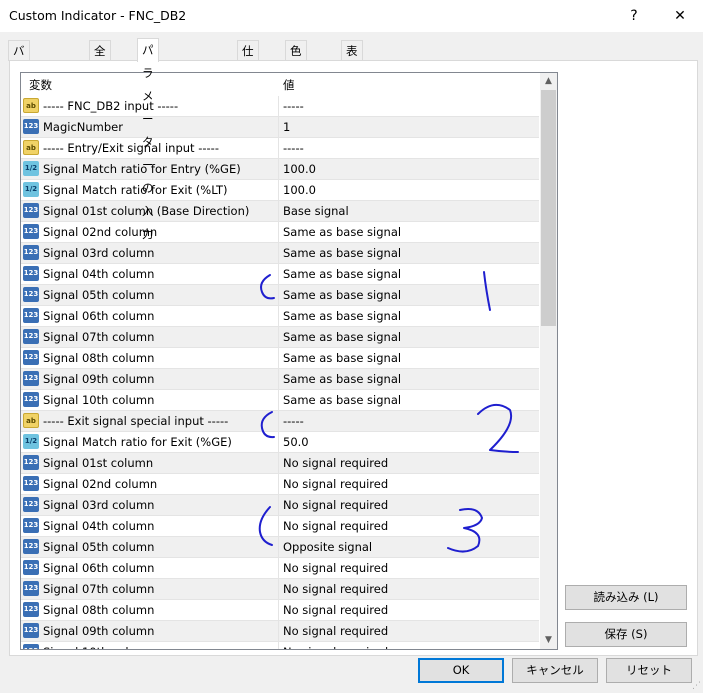 The height and width of the screenshot is (693, 703). Describe the element at coordinates (626, 634) in the screenshot. I see `save-button: 保存 (S)` at that location.